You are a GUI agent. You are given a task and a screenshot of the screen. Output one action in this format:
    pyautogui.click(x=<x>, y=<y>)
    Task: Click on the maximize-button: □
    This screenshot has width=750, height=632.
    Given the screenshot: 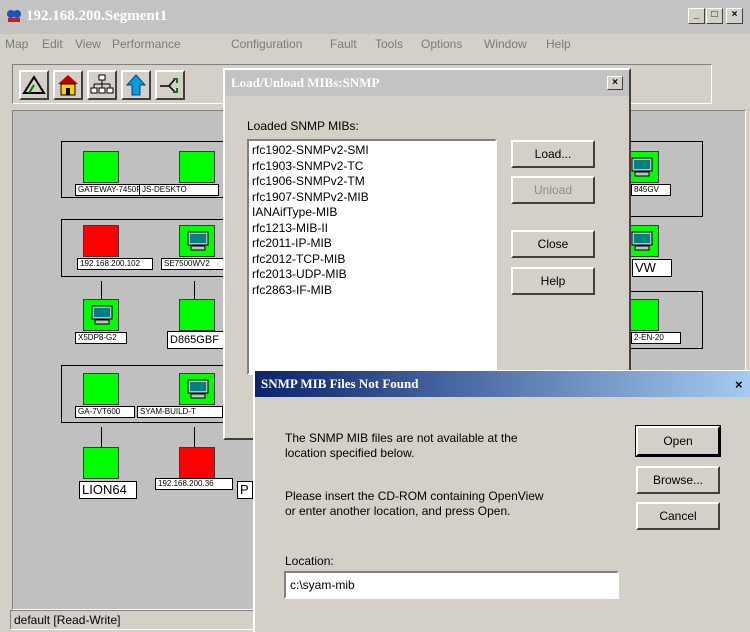 What is the action you would take?
    pyautogui.click(x=714, y=16)
    